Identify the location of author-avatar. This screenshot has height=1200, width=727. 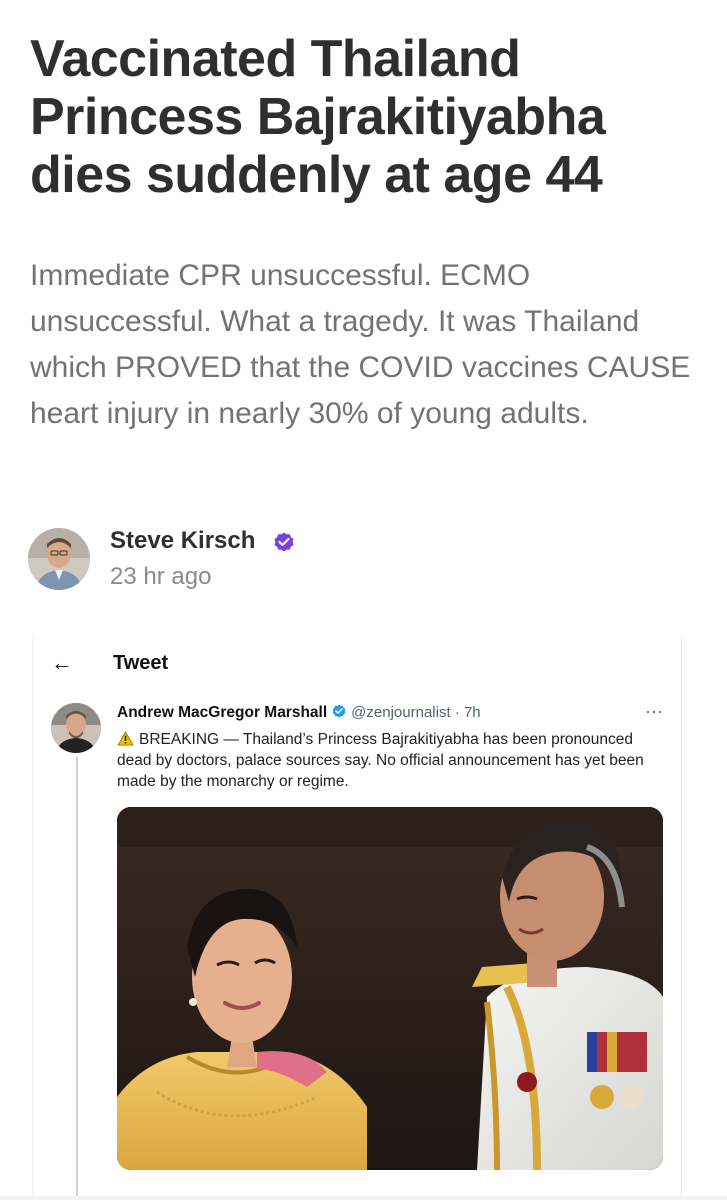
(59, 559).